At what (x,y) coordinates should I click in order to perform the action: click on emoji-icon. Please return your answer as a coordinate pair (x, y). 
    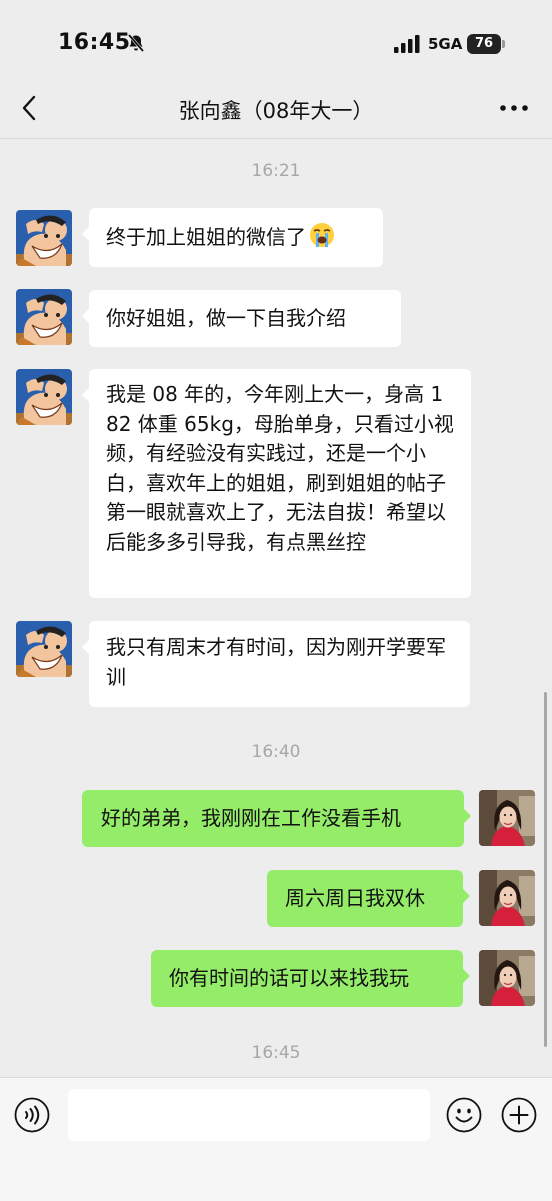
    Looking at the image, I should click on (464, 1115).